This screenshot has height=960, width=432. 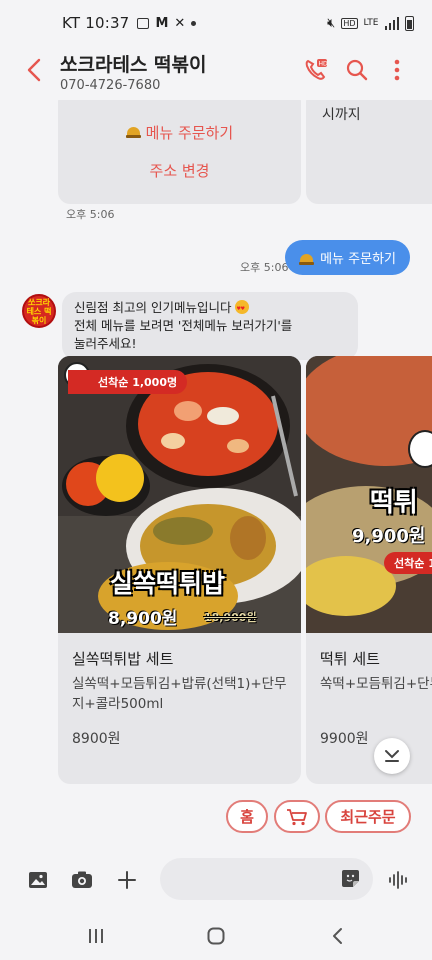 What do you see at coordinates (391, 23) in the screenshot?
I see `signal-icon` at bounding box center [391, 23].